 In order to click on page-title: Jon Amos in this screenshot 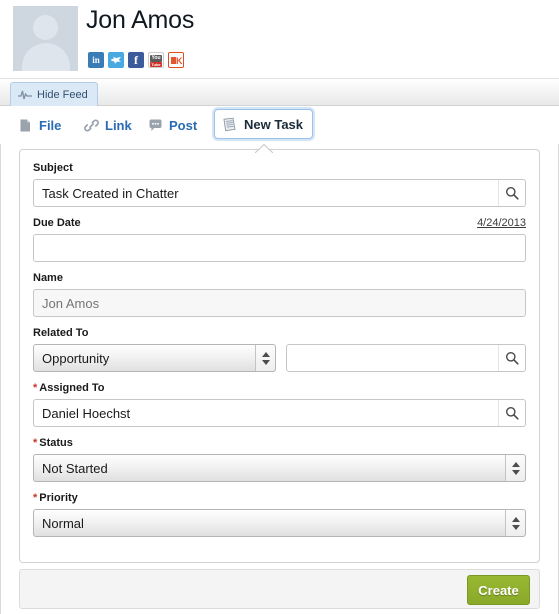, I will do `click(140, 20)`.